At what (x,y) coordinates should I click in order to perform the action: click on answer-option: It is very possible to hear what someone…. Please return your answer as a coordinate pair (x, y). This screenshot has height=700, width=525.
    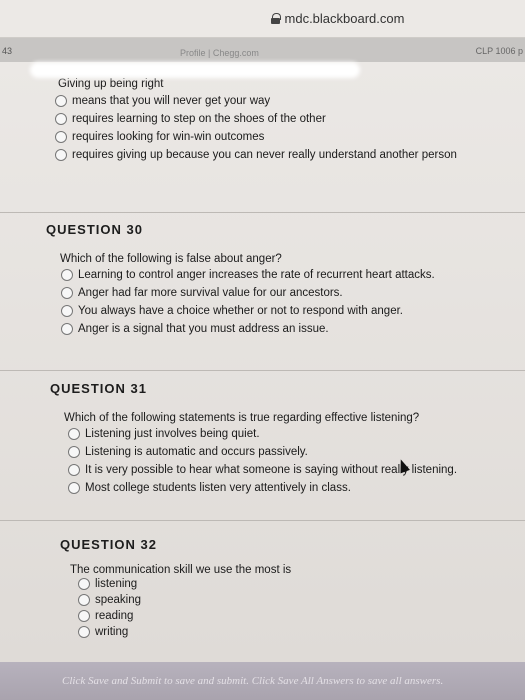
    Looking at the image, I should click on (296, 470).